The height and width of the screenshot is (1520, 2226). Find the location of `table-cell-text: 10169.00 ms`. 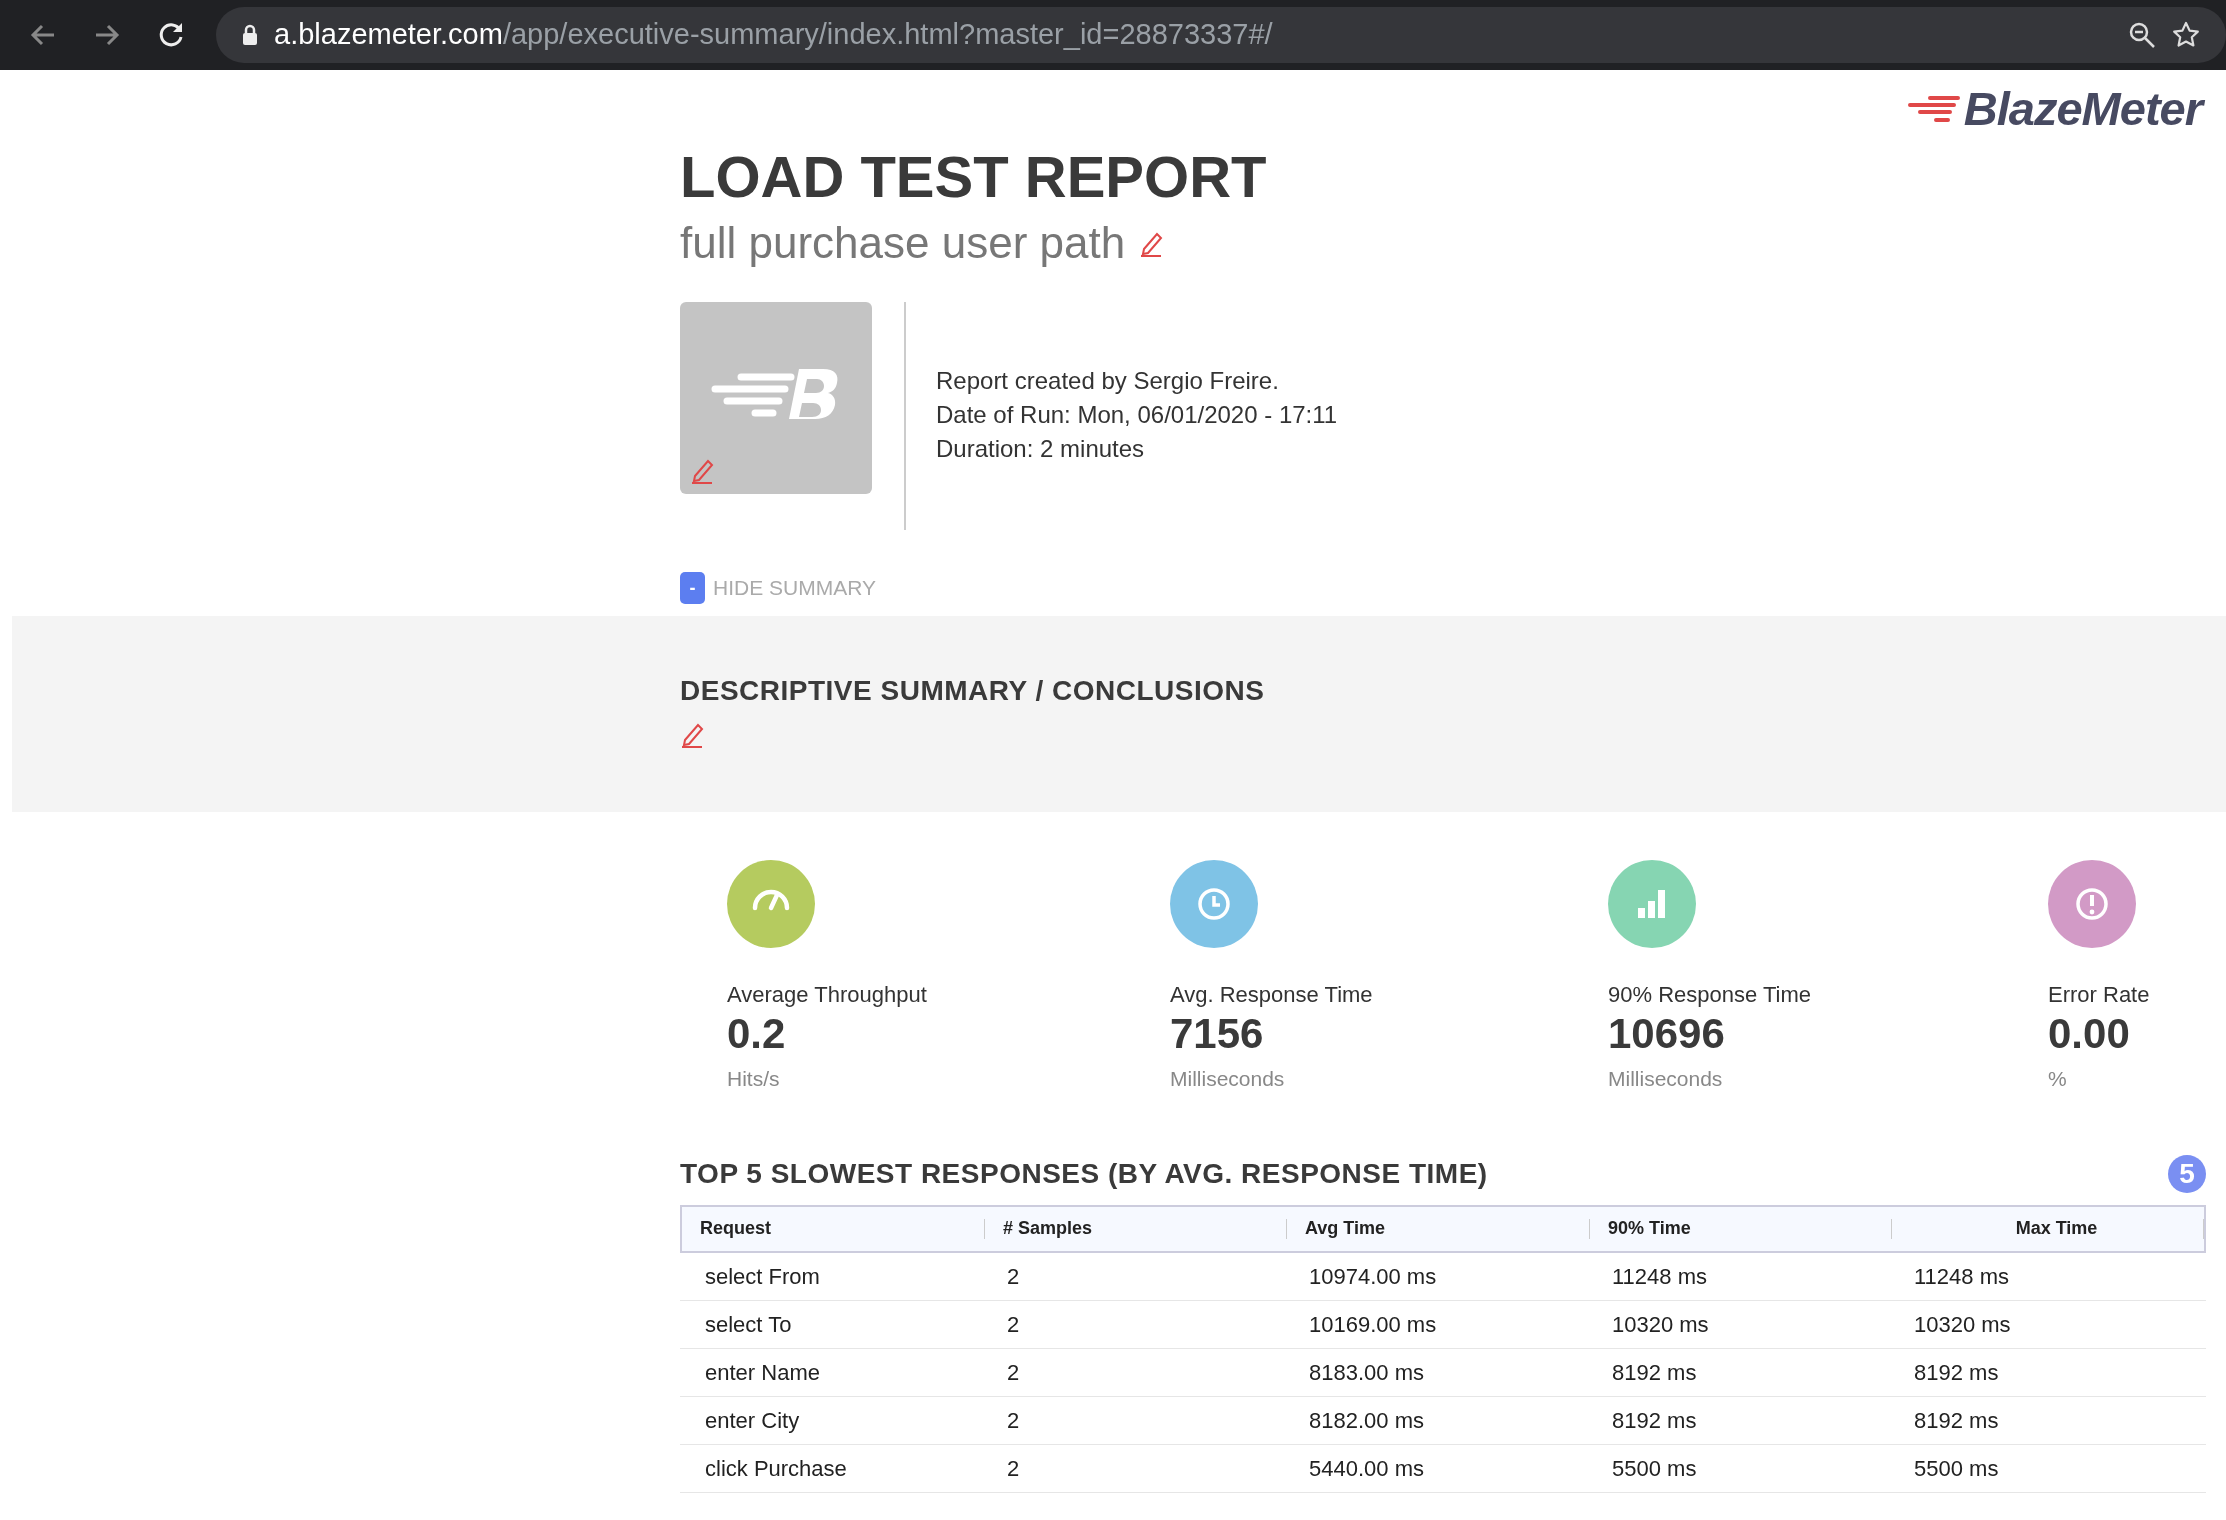

table-cell-text: 10169.00 ms is located at coordinates (1373, 1324).